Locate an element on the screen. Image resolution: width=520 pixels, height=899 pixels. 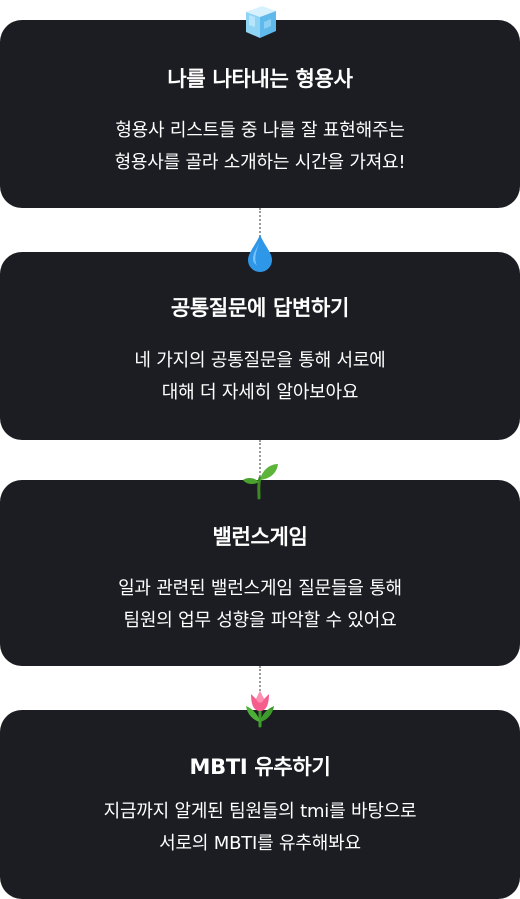
step-title: 밸런스게임 is located at coordinates (260, 537).